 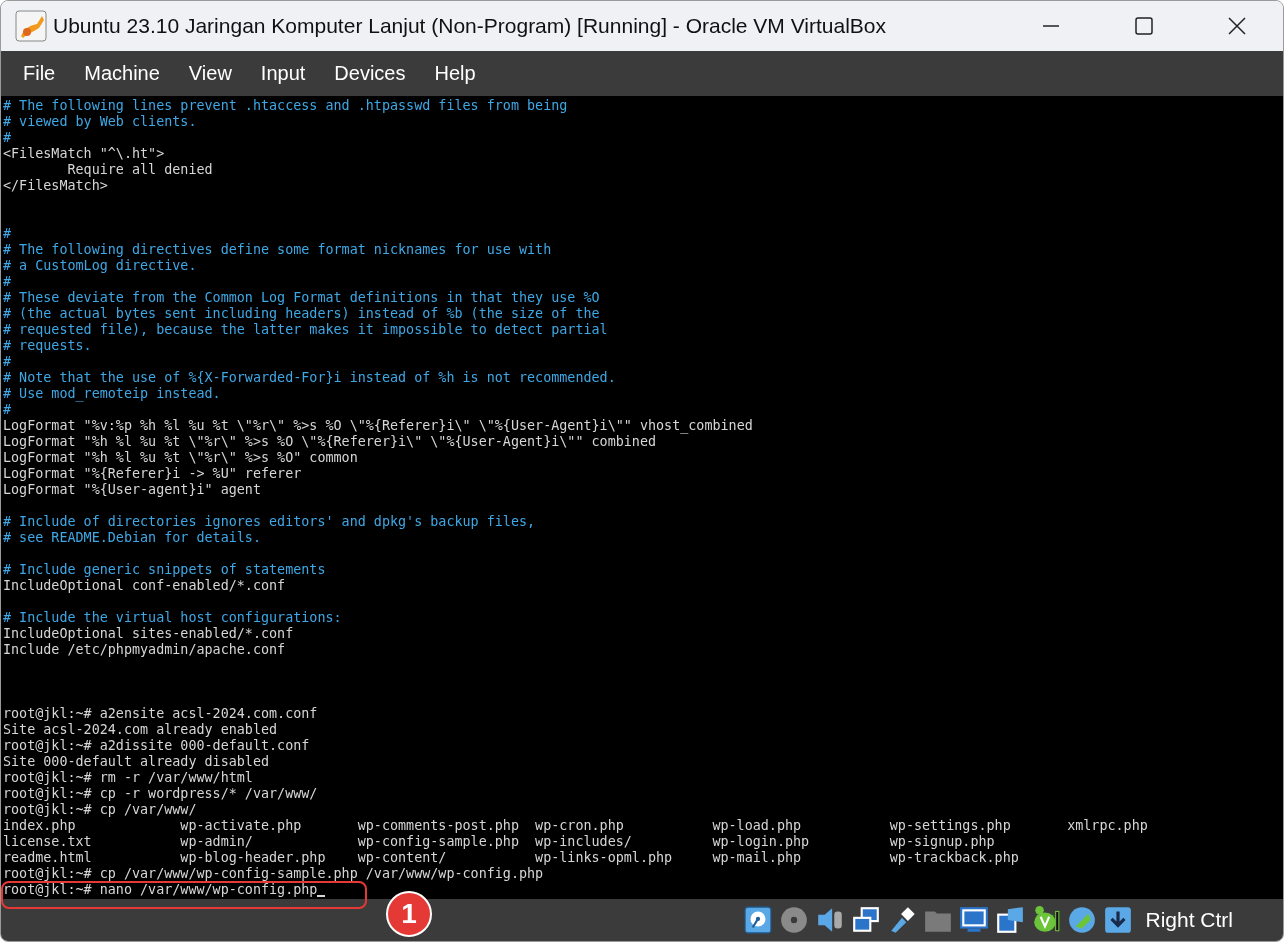 What do you see at coordinates (84, 154) in the screenshot?
I see `terminal-line: <FilesMatch "^\.ht">` at bounding box center [84, 154].